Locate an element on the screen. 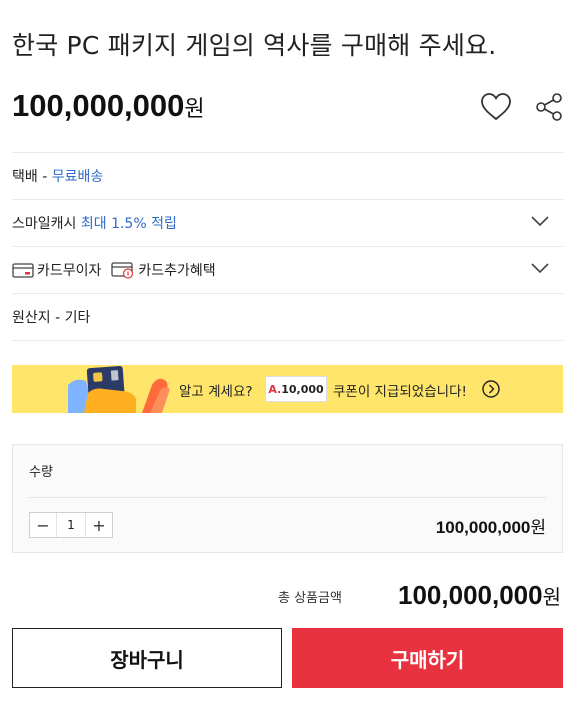 Image resolution: width=583 pixels, height=704 pixels. shipping-row: 택배 - 무료배송 is located at coordinates (287, 176).